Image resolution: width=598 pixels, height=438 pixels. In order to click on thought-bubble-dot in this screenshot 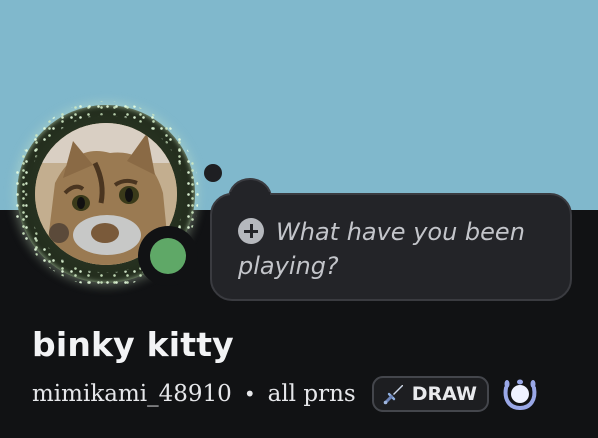, I will do `click(213, 173)`.